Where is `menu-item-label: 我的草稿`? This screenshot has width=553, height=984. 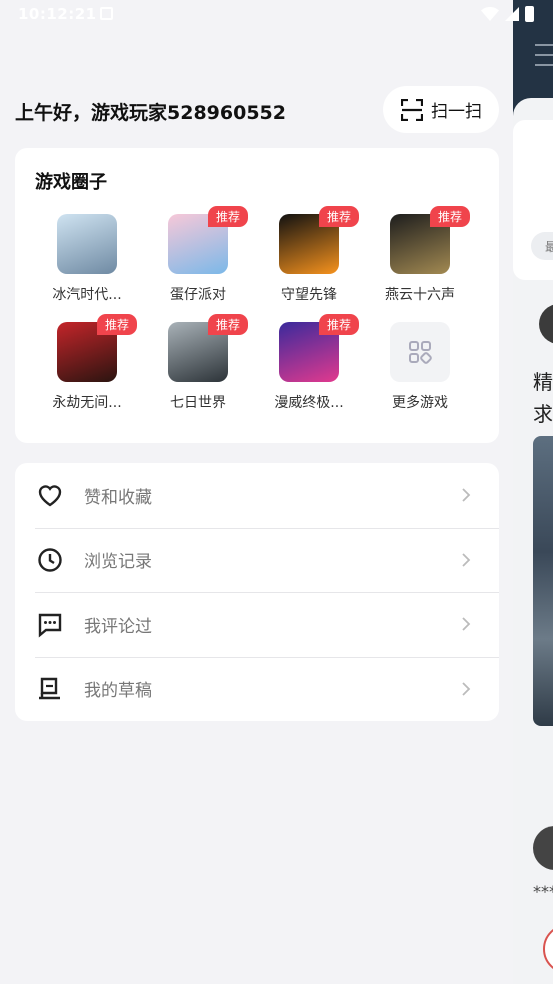
menu-item-label: 我的草稿 is located at coordinates (118, 691).